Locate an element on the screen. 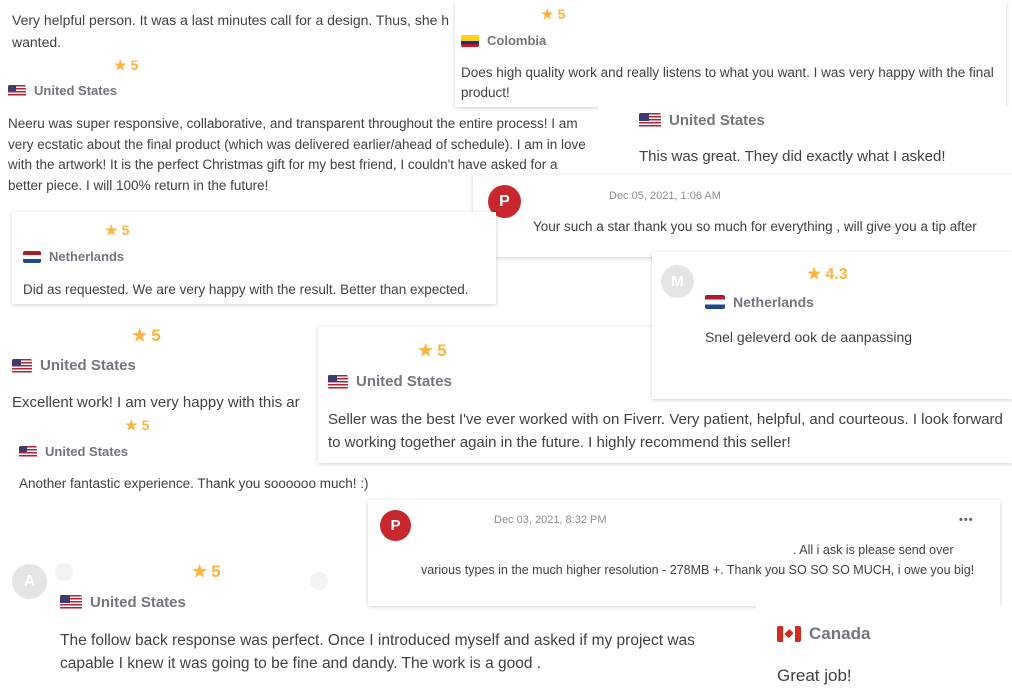 This screenshot has height=698, width=1012. review-text-continued: wanted. is located at coordinates (37, 42).